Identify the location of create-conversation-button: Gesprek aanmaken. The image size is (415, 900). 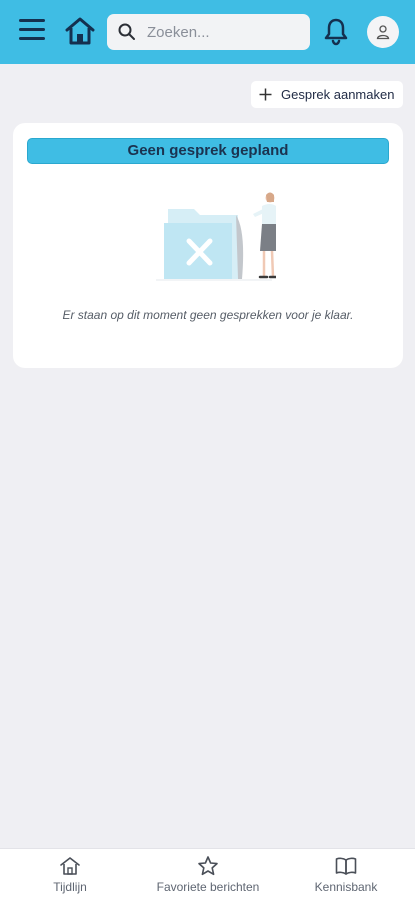
(327, 94).